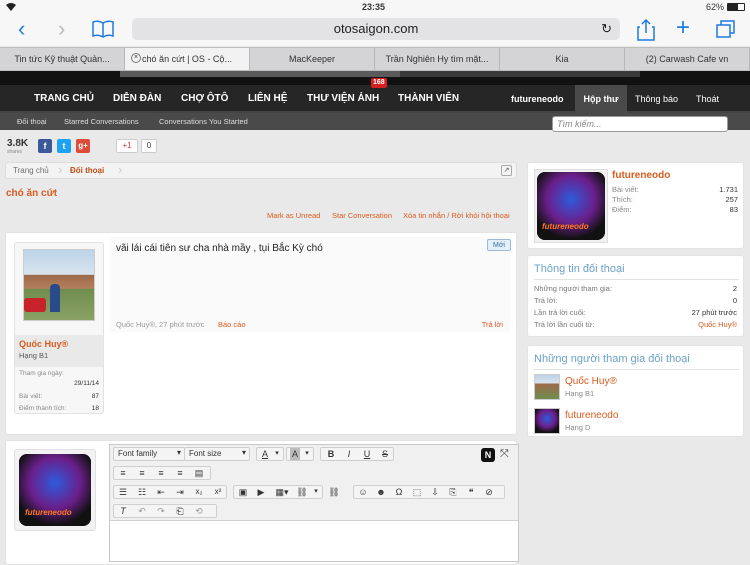  Describe the element at coordinates (717, 324) in the screenshot. I see `last-replier-link: Quốc Huy®` at that location.